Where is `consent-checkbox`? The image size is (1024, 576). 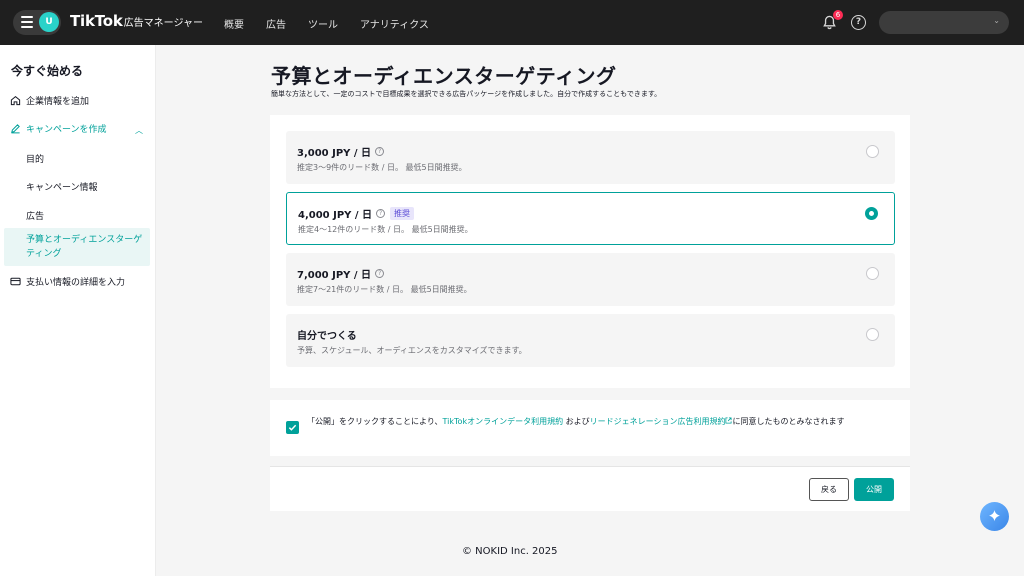
consent-checkbox is located at coordinates (292, 427).